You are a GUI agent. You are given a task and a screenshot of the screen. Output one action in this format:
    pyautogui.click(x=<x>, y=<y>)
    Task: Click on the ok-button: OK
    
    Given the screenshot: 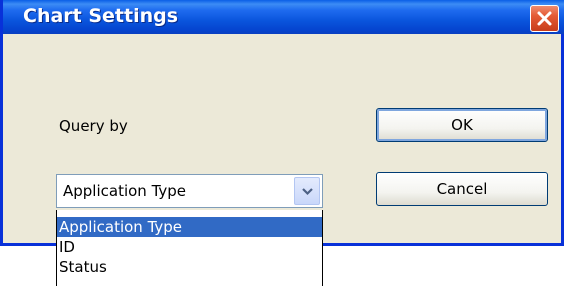 What is the action you would take?
    pyautogui.click(x=462, y=125)
    